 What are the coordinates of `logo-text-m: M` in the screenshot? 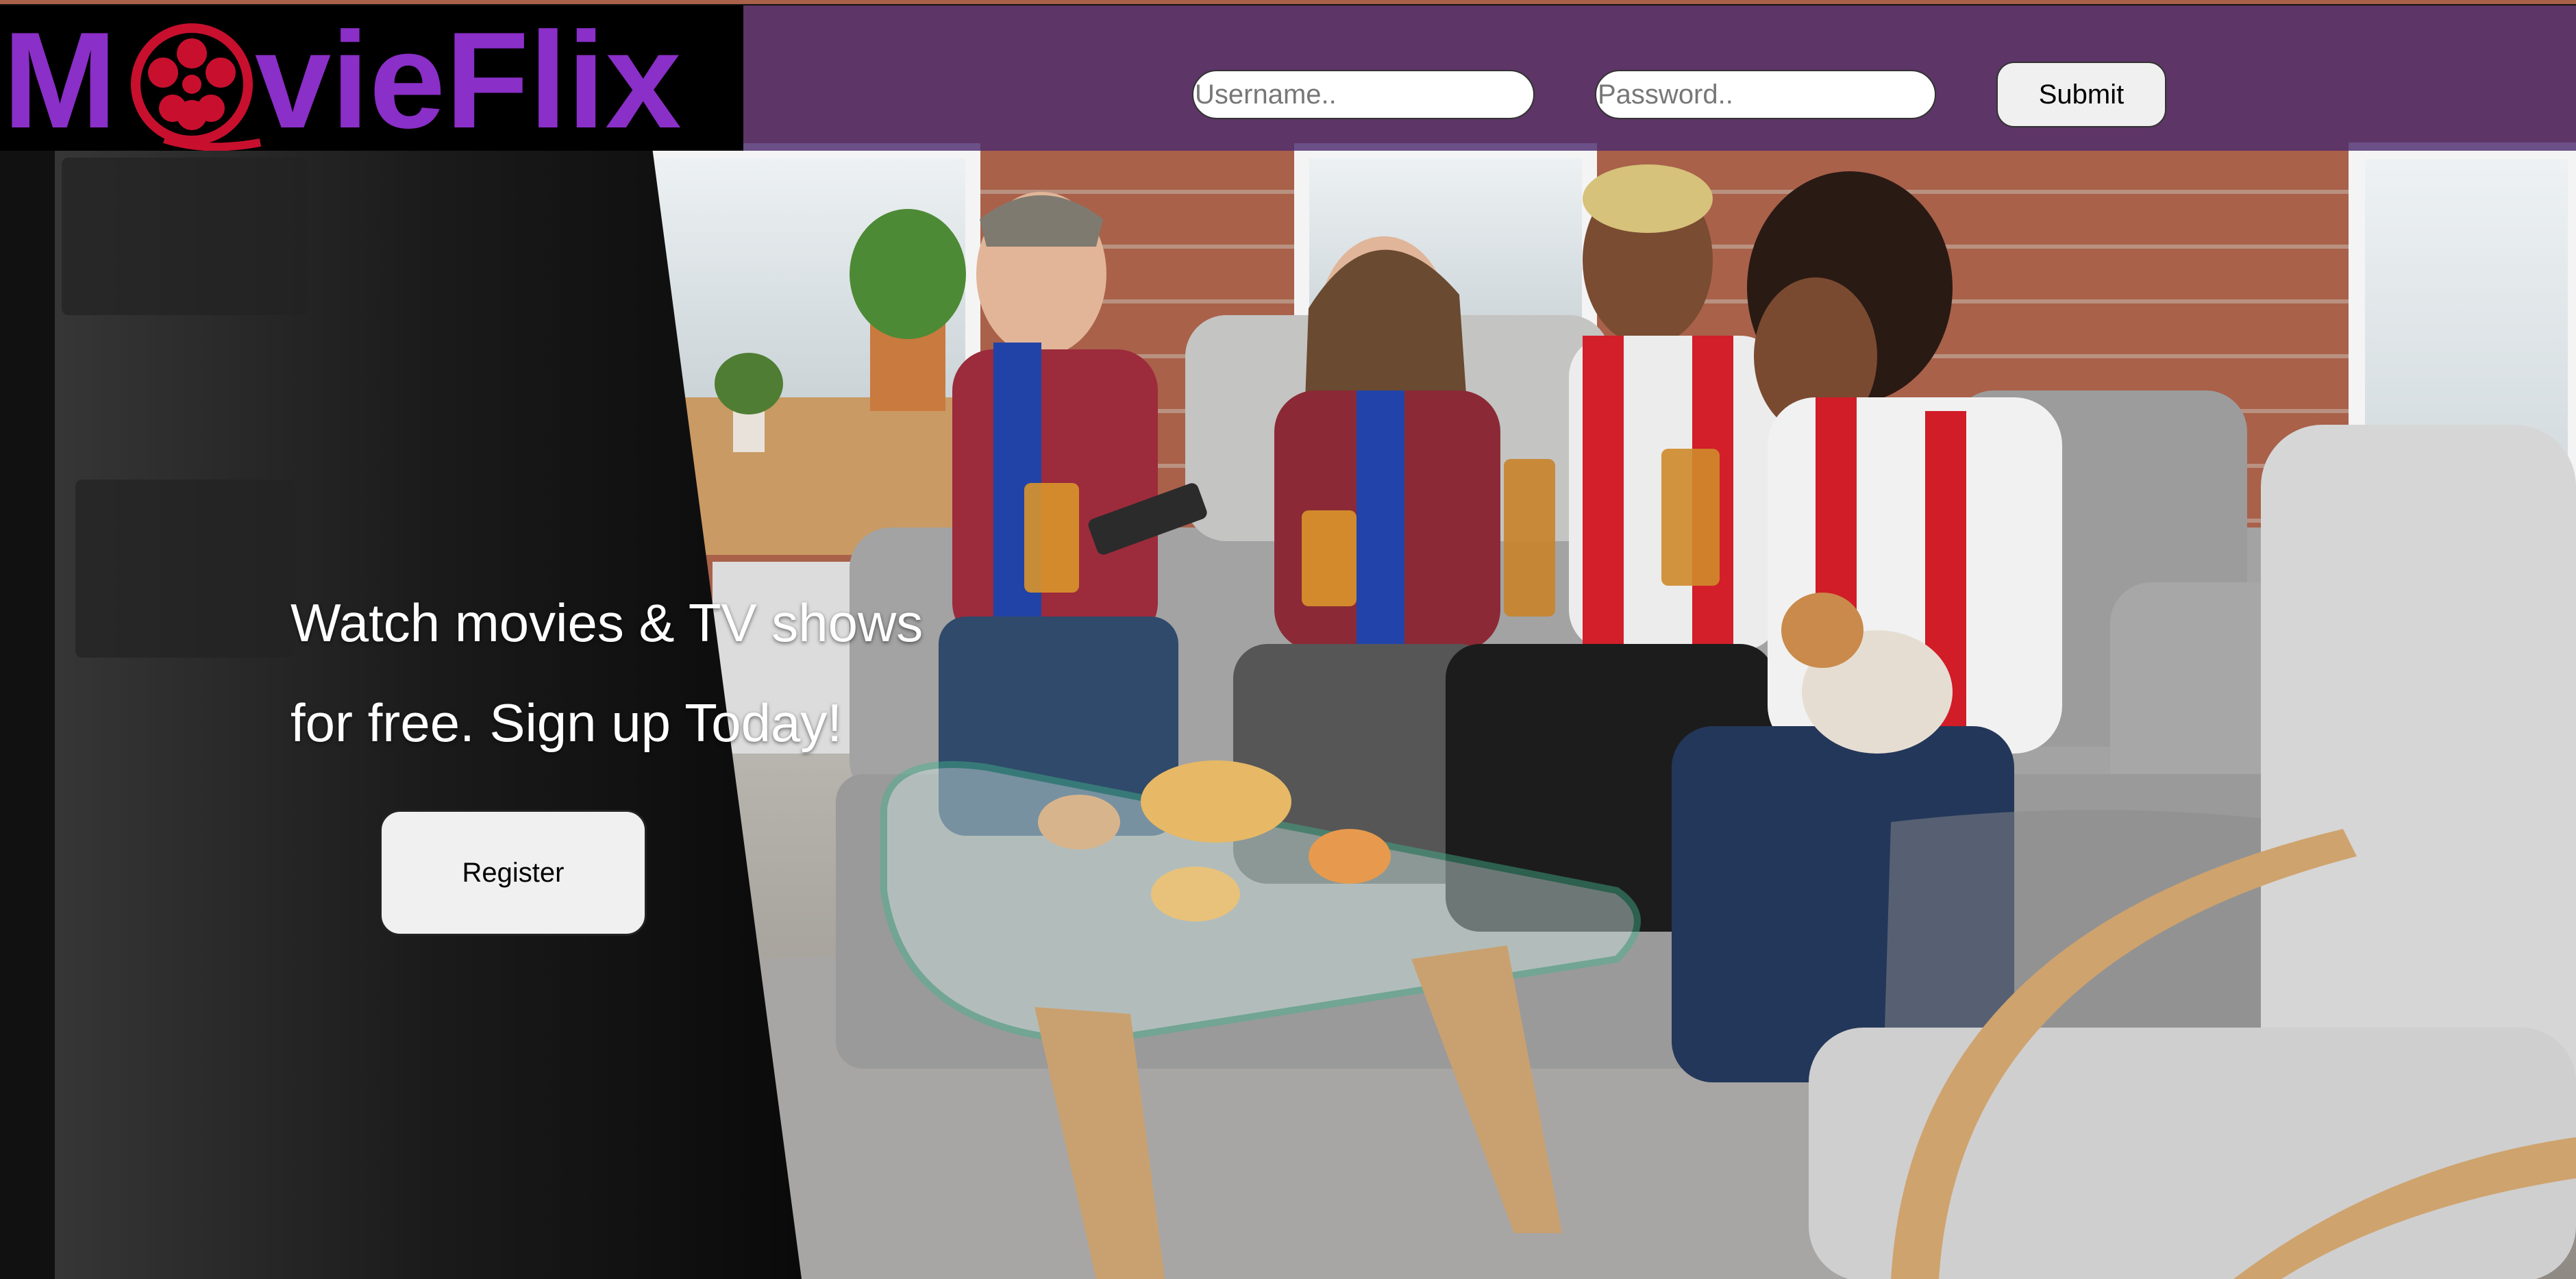 It's located at (60, 78).